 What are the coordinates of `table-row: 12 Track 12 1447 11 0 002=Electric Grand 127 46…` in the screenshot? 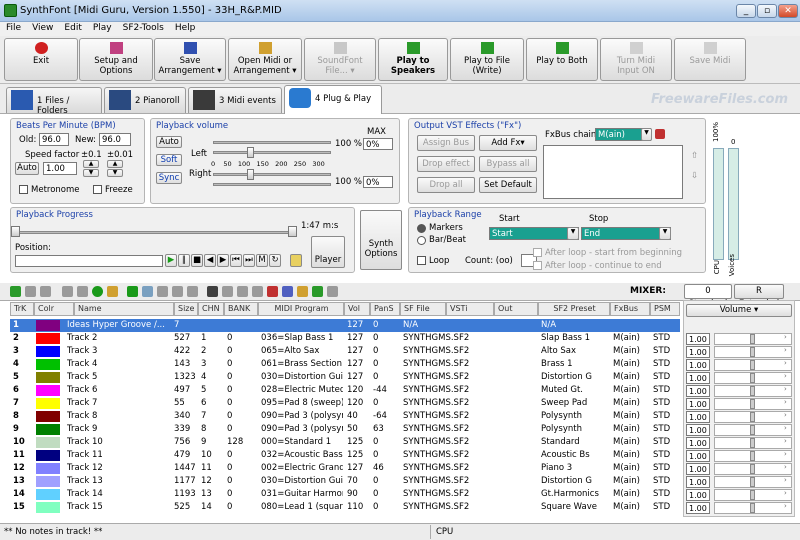 It's located at (345, 468).